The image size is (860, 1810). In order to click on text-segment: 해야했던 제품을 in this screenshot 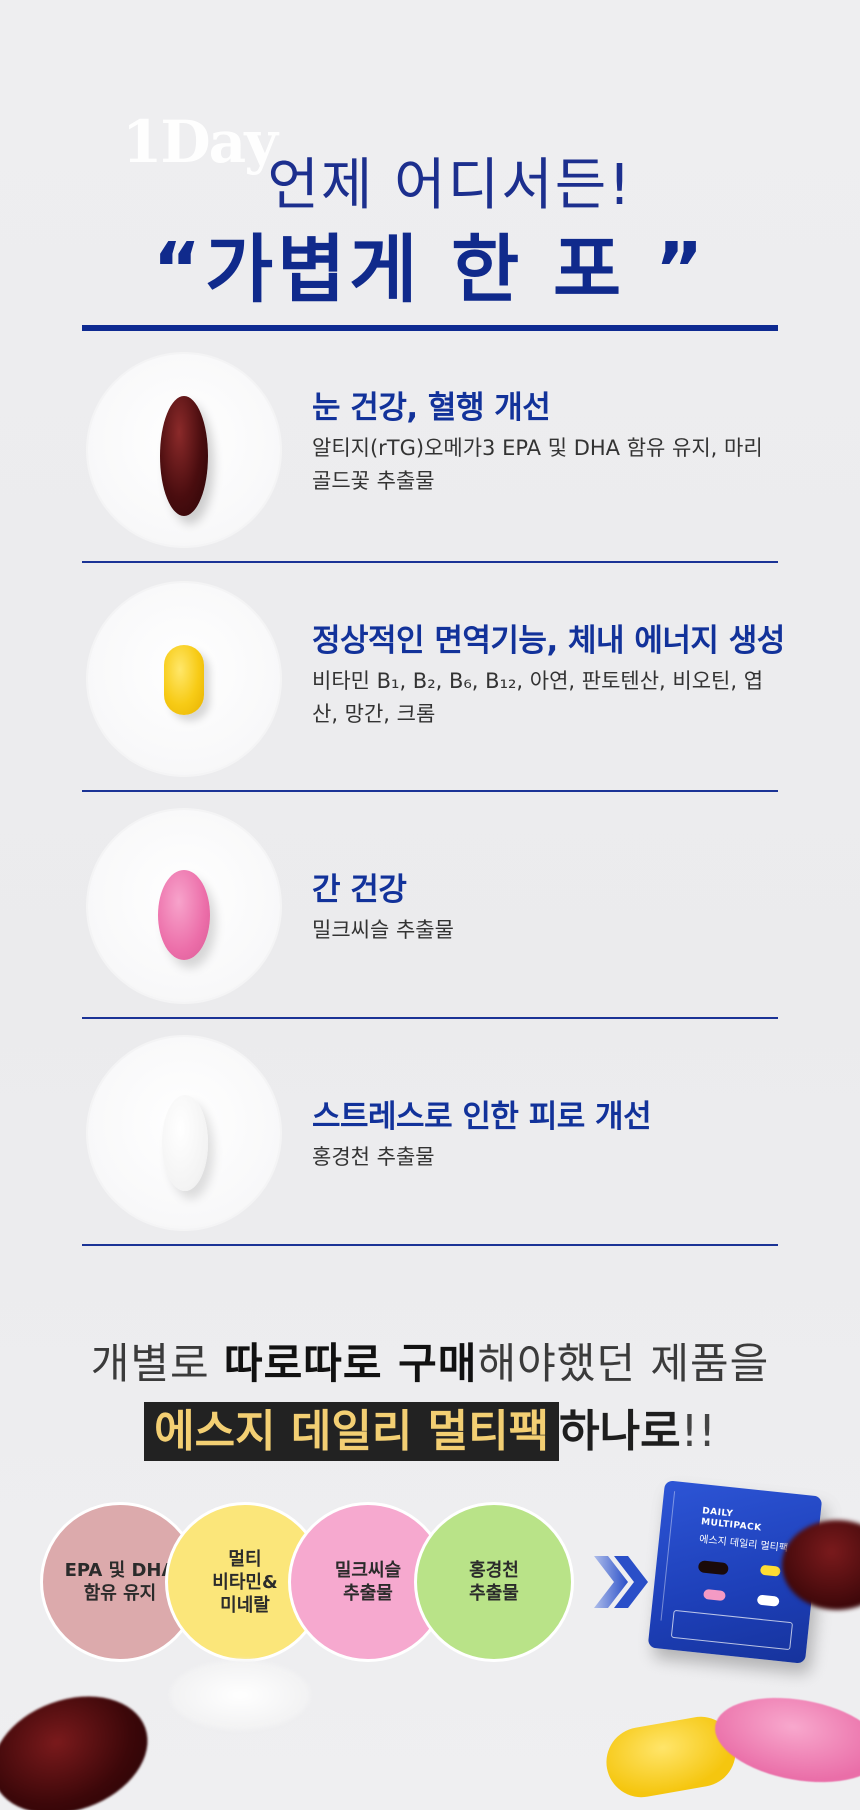, I will do `click(623, 1363)`.